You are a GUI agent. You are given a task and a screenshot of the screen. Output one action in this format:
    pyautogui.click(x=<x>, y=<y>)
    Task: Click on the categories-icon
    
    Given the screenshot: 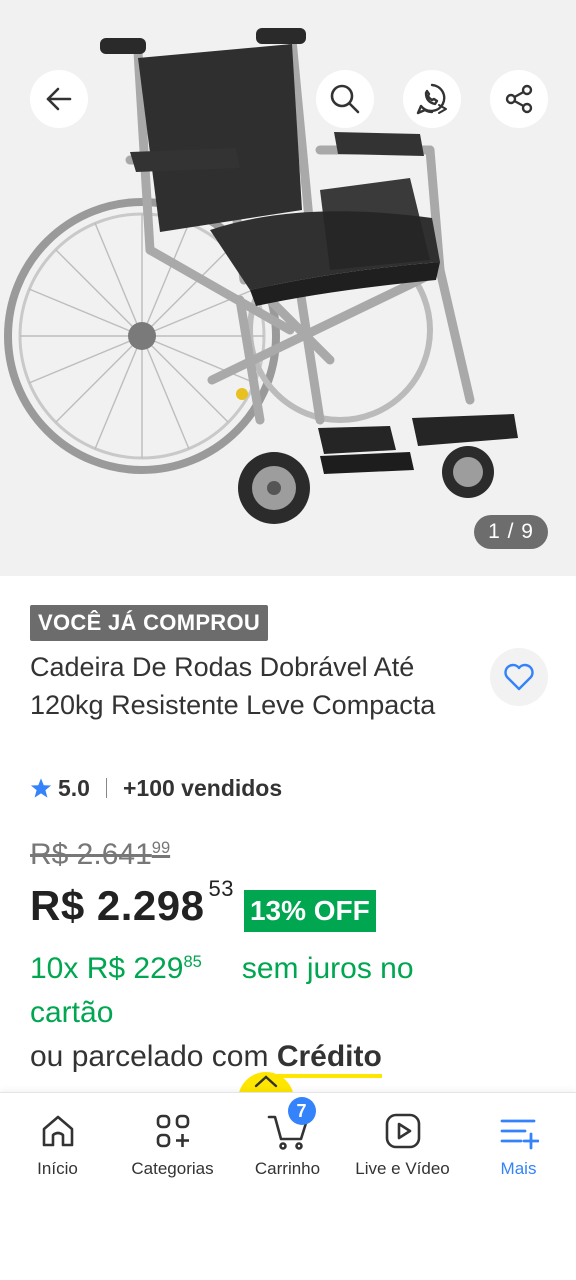 What is the action you would take?
    pyautogui.click(x=172, y=1131)
    